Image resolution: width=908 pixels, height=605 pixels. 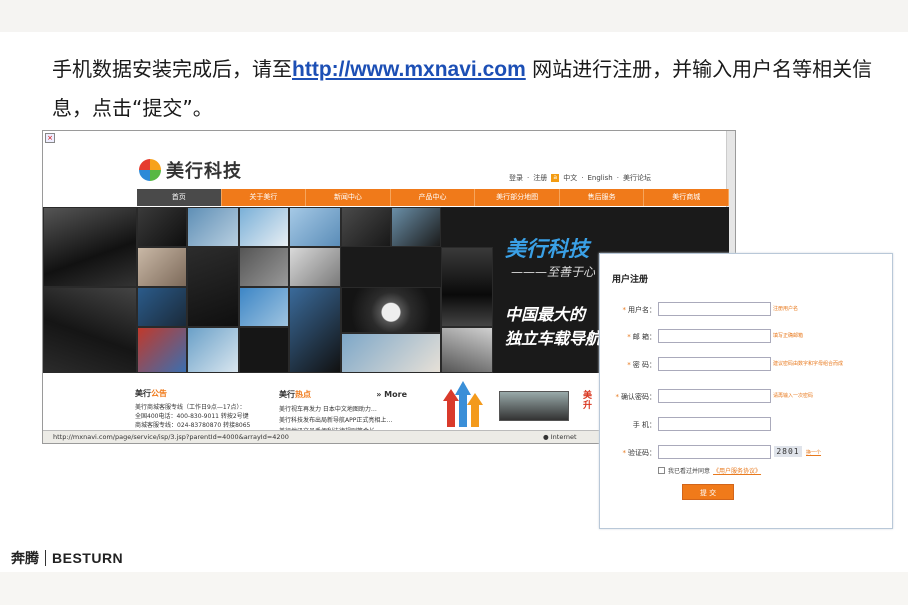 What do you see at coordinates (639, 310) in the screenshot?
I see `username-label: * 用户名：` at bounding box center [639, 310].